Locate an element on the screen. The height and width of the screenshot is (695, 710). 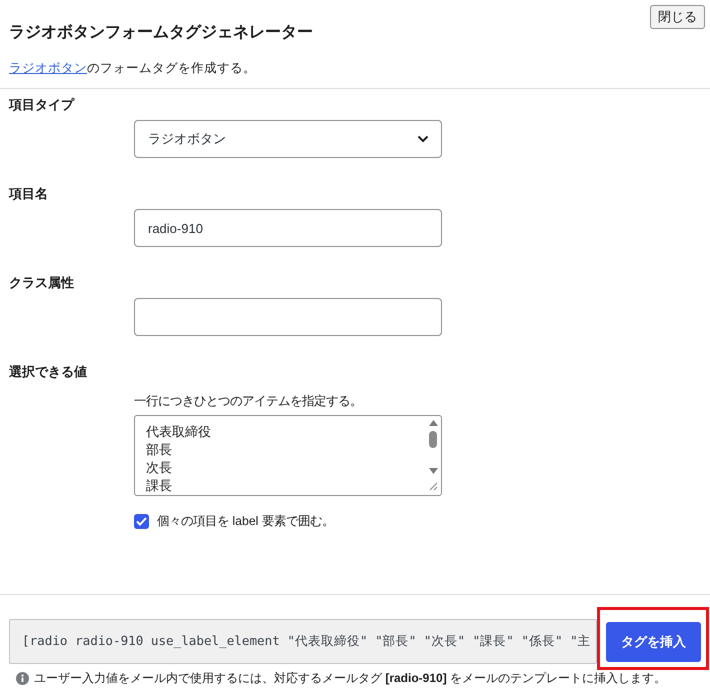
hint-text: 一行につきひとつのアイテムを指定する。 is located at coordinates (248, 401).